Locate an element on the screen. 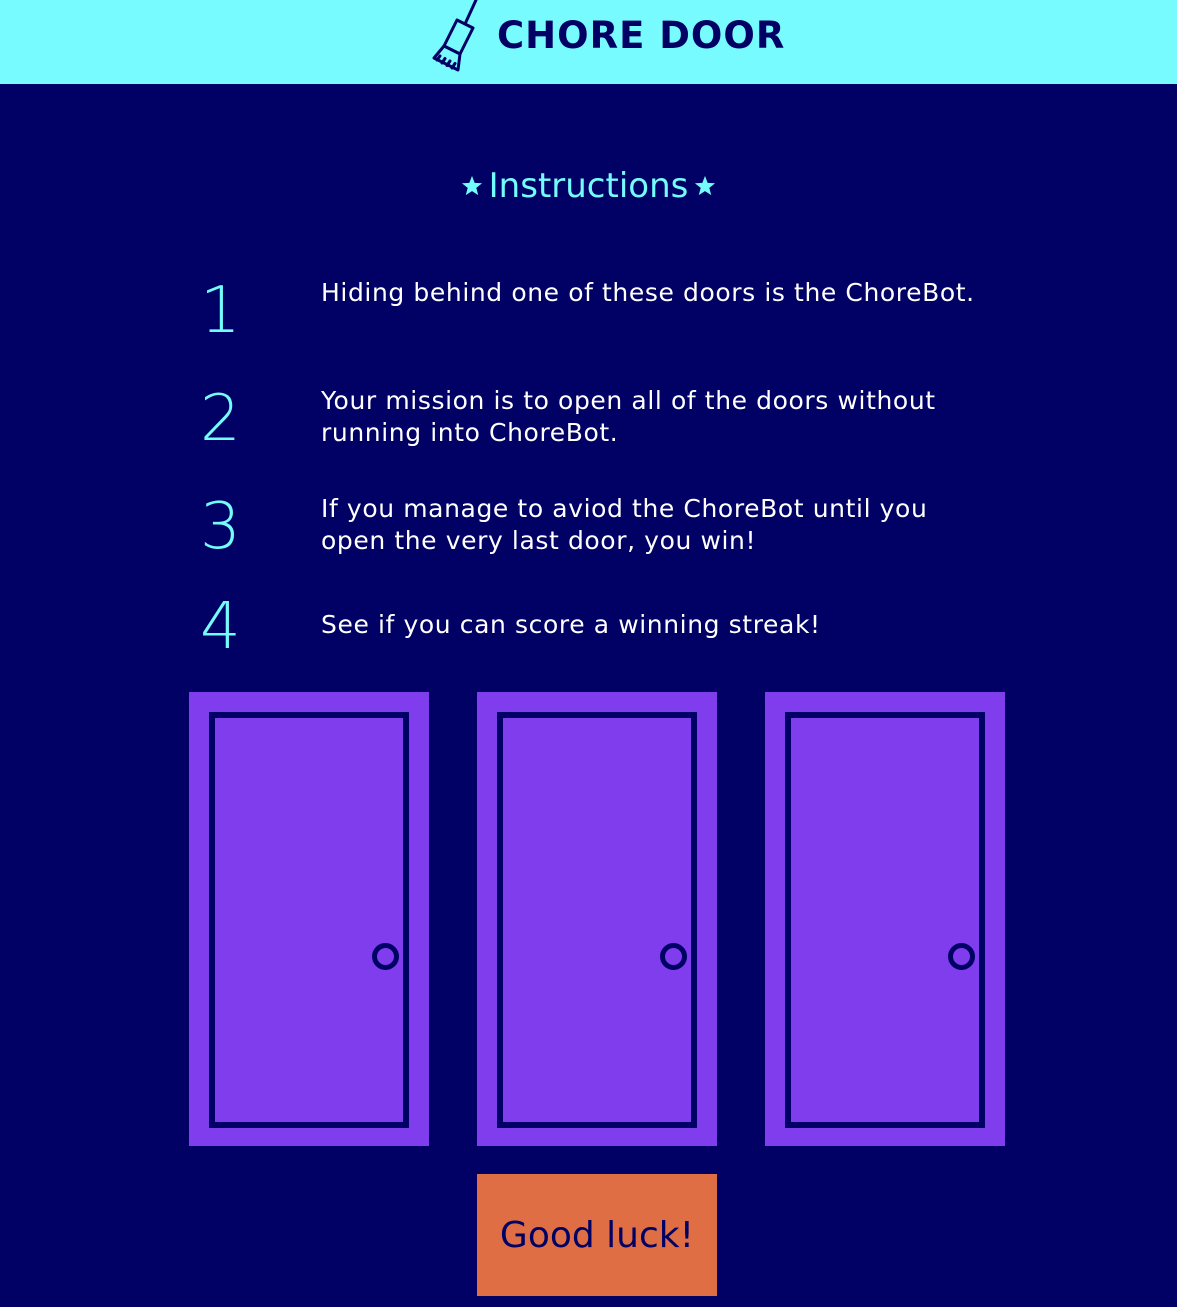  step-number: 3 is located at coordinates (220, 527).